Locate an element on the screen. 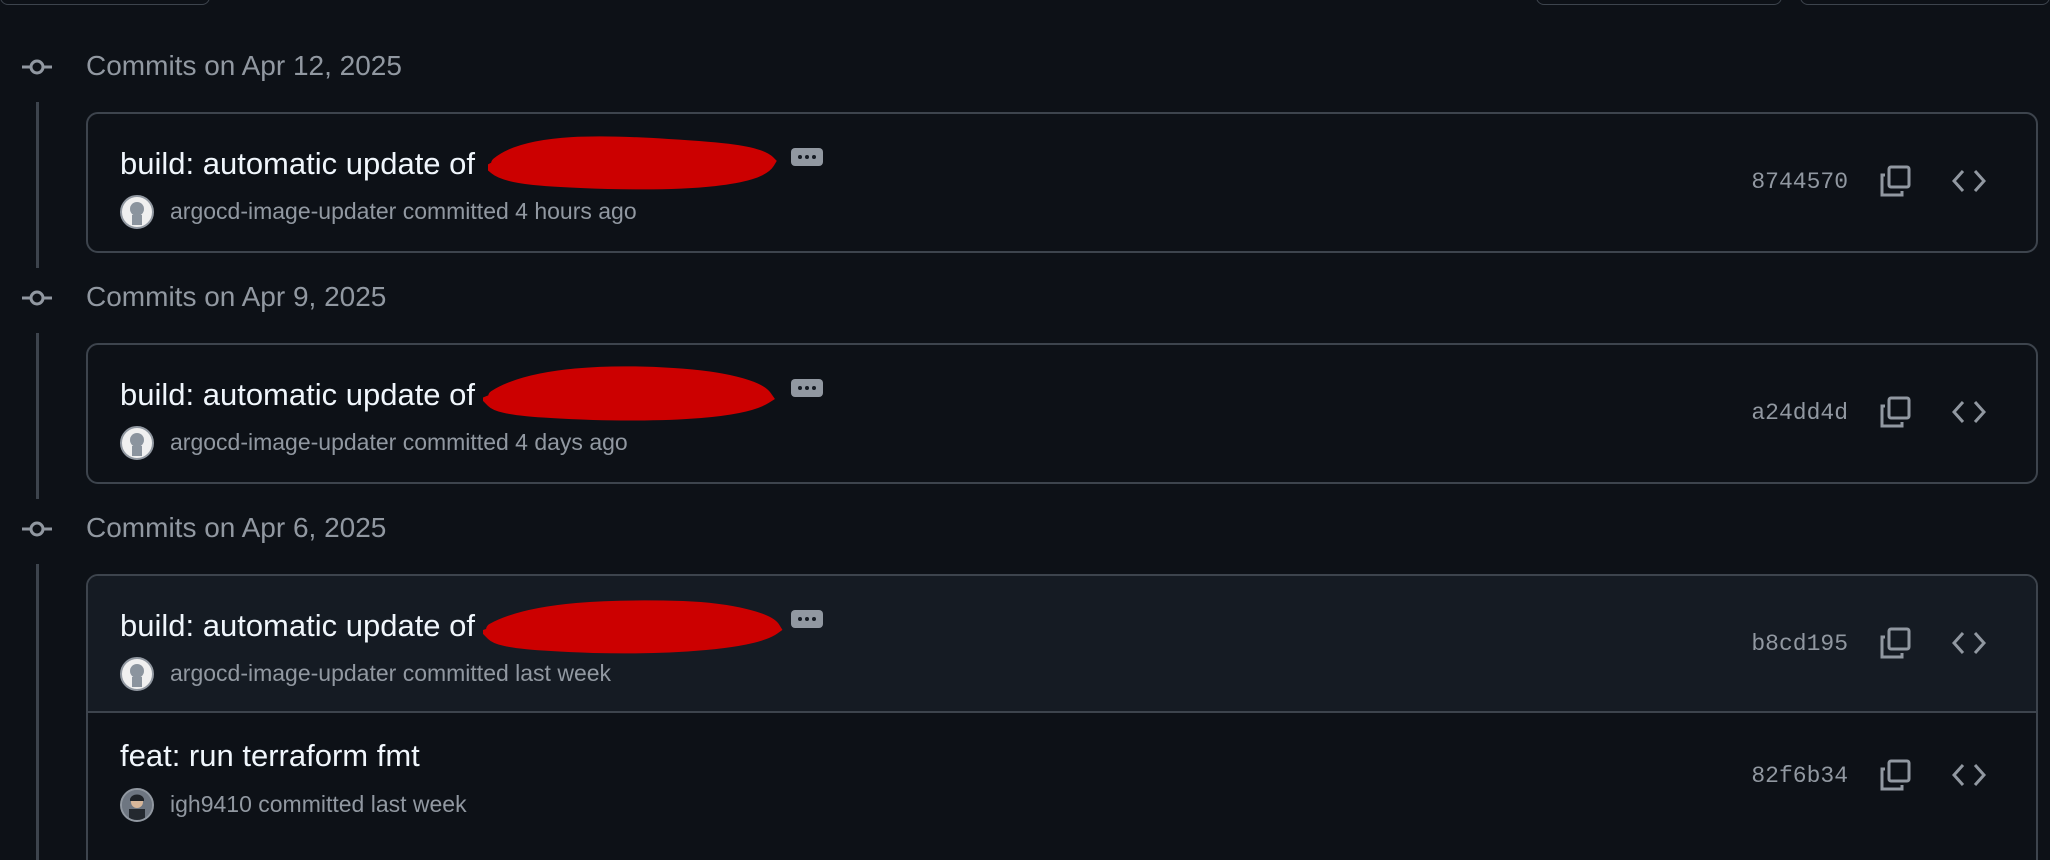  group-heading: Commits on Apr 12, 2025 is located at coordinates (244, 65).